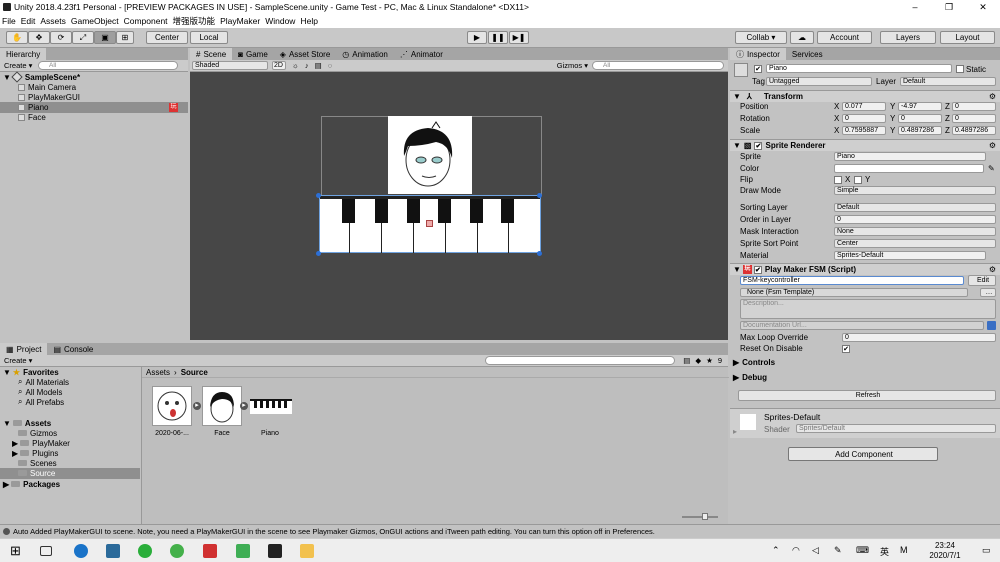  I want to click on pause-button: ❚❚, so click(498, 37).